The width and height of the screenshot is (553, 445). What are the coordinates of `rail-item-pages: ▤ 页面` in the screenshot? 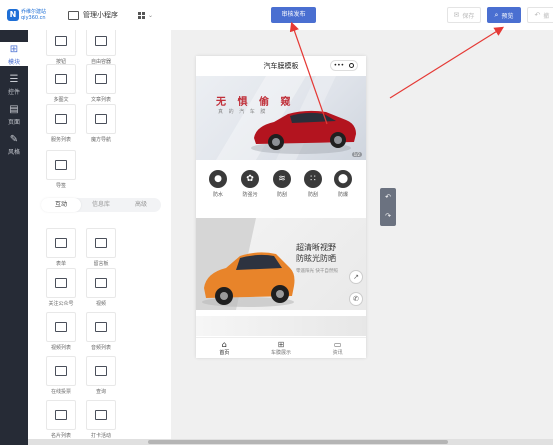 It's located at (14, 115).